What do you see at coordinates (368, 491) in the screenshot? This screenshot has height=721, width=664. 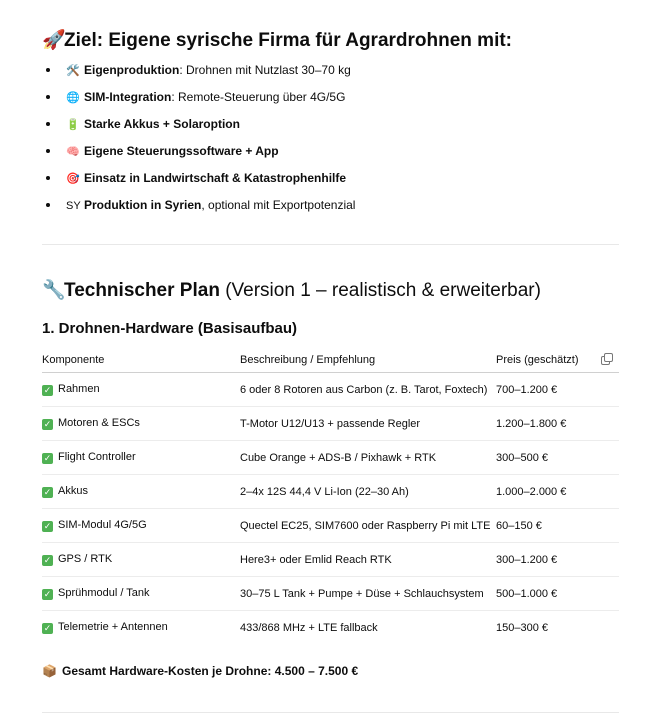 I see `cell-description: 2–4x 12S 44,4 V Li-Ion (22–30 Ah)` at bounding box center [368, 491].